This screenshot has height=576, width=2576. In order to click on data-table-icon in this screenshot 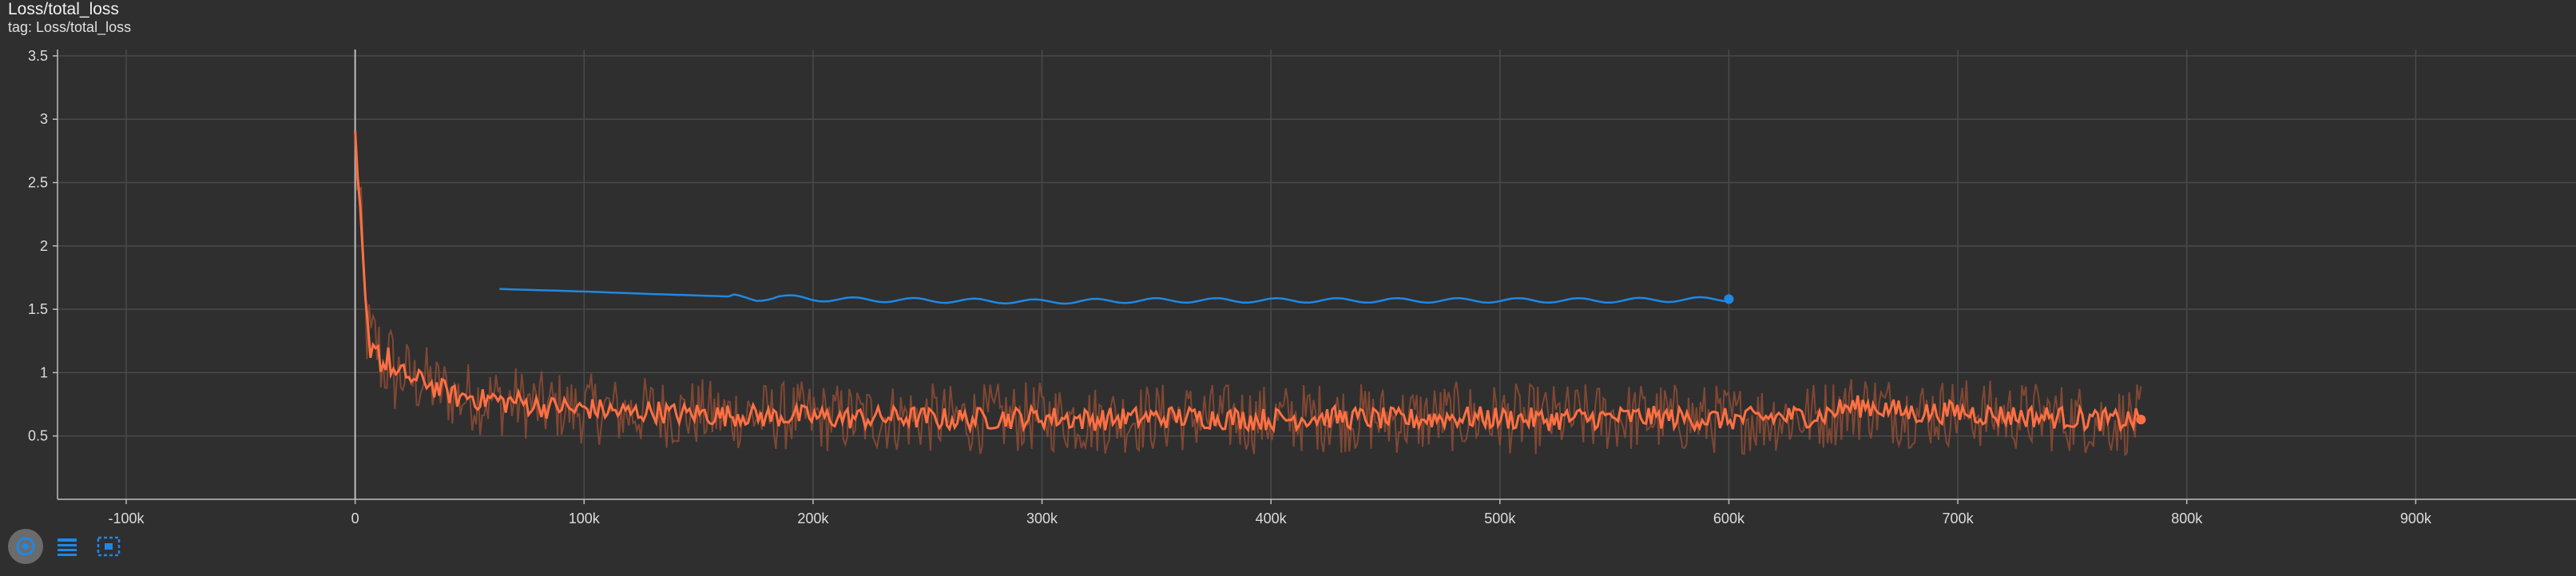, I will do `click(67, 547)`.